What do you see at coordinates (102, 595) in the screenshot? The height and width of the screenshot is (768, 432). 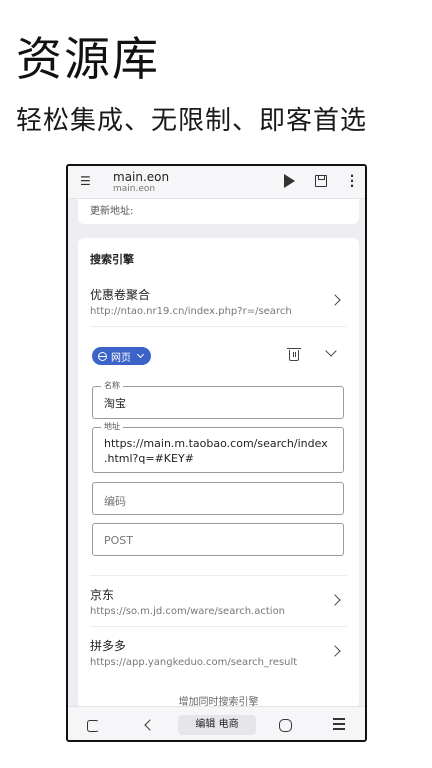 I see `engine-name: 京东` at bounding box center [102, 595].